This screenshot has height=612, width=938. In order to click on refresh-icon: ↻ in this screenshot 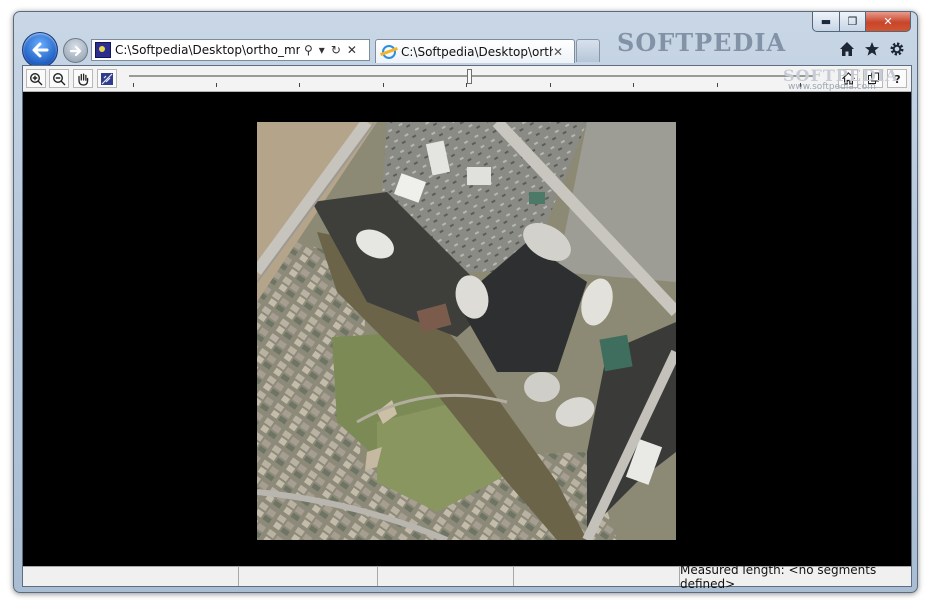, I will do `click(336, 50)`.